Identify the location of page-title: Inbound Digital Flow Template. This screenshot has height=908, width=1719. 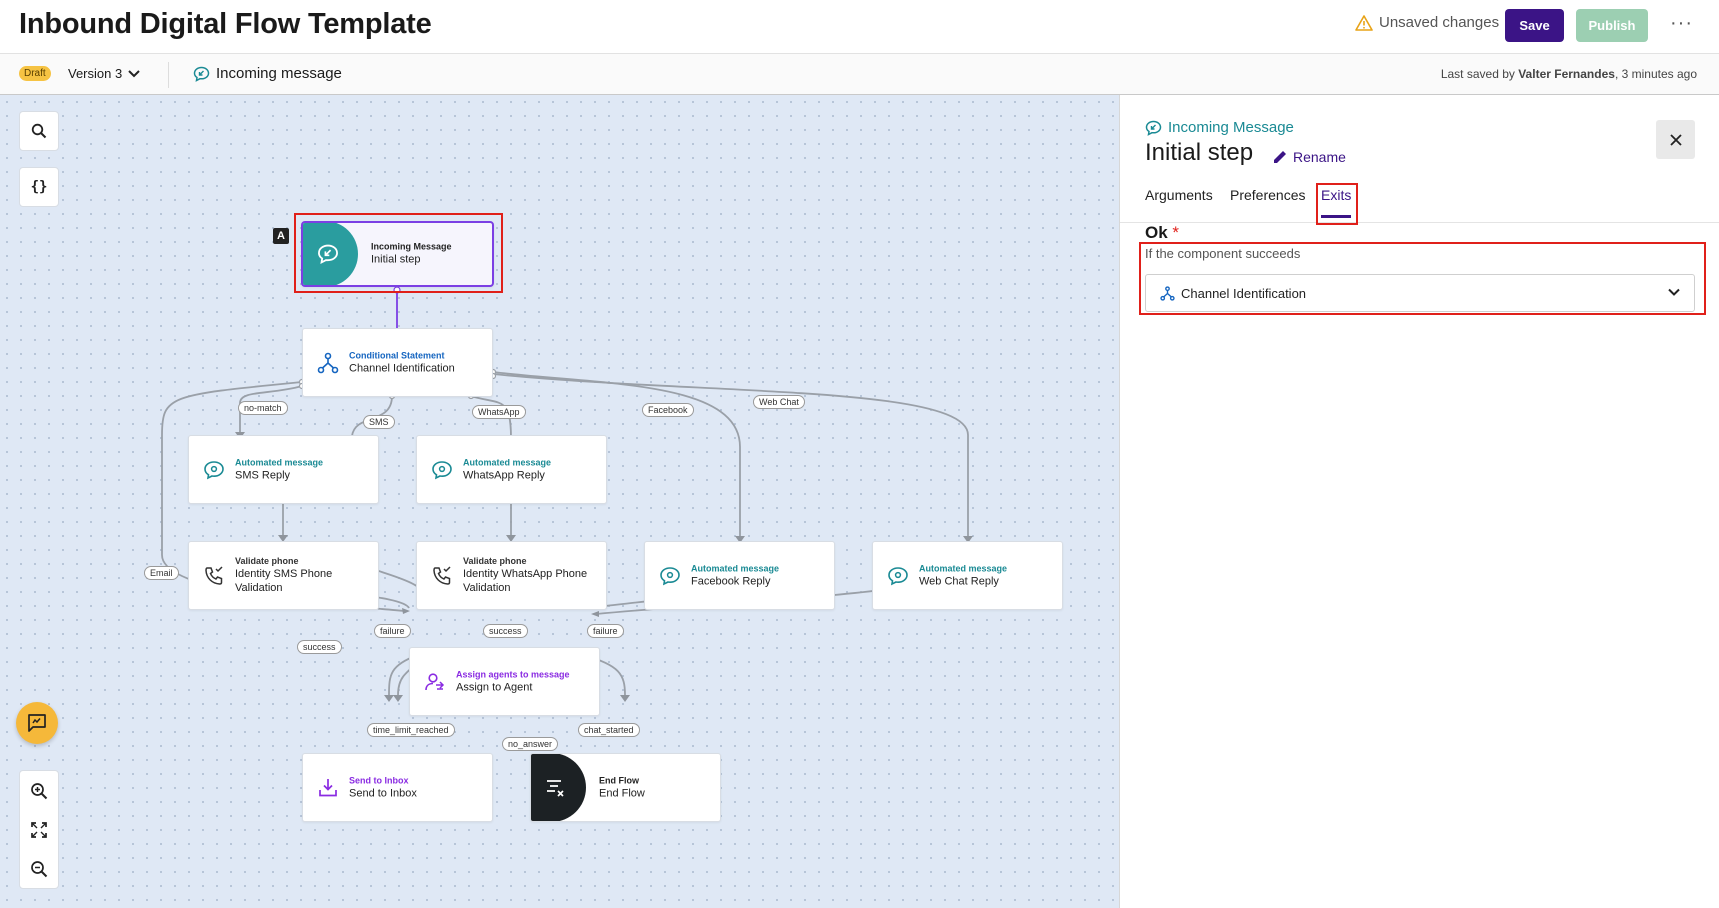
(225, 24).